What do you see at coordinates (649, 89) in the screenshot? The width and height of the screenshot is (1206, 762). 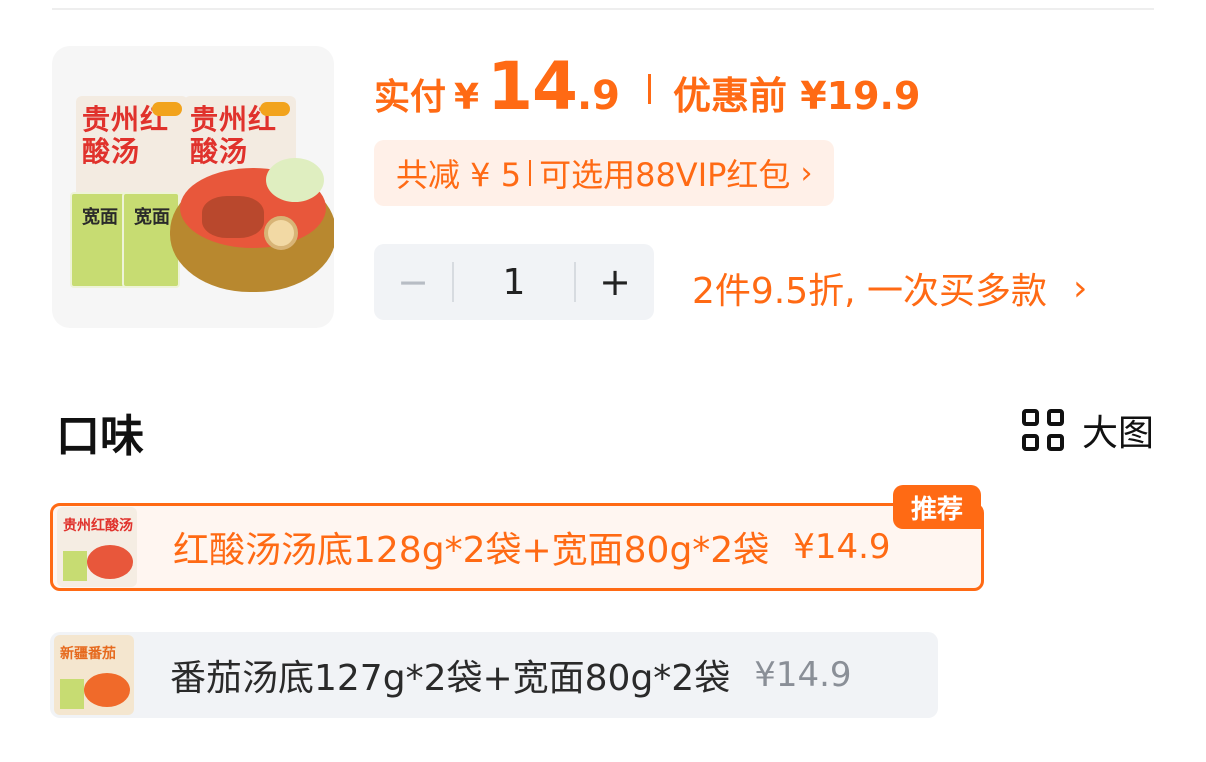 I see `price-separator` at bounding box center [649, 89].